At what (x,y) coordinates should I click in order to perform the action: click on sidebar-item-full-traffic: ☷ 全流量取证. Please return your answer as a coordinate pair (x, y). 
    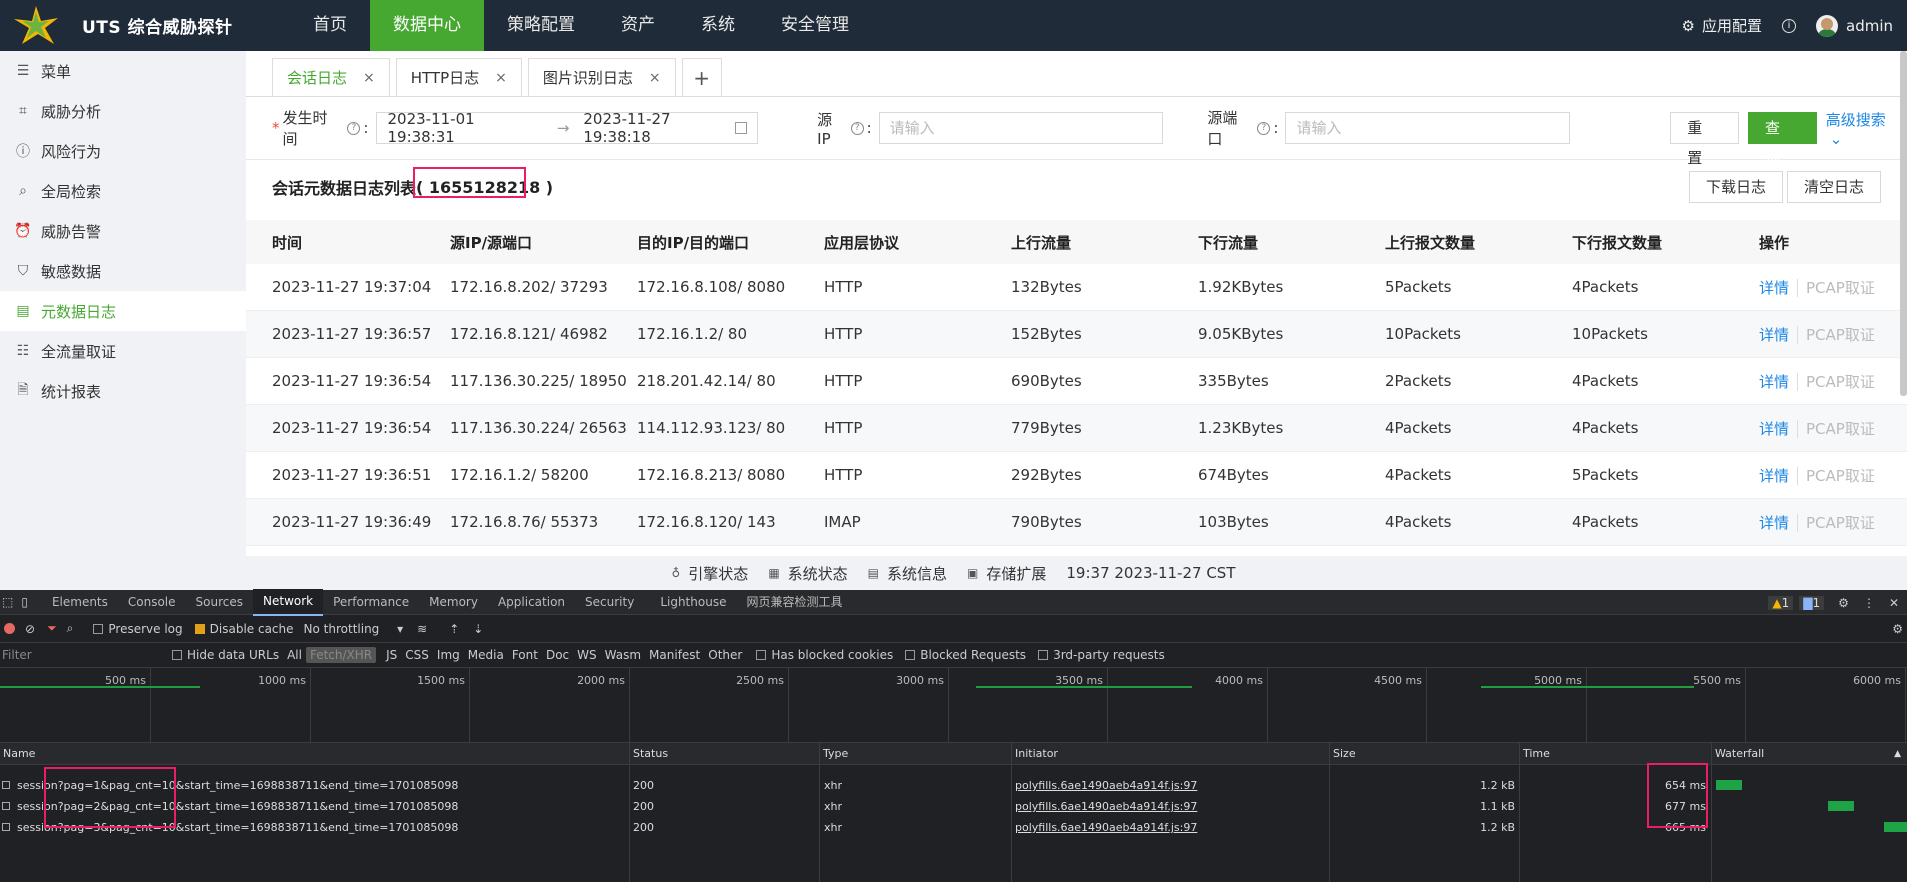
    Looking at the image, I should click on (123, 351).